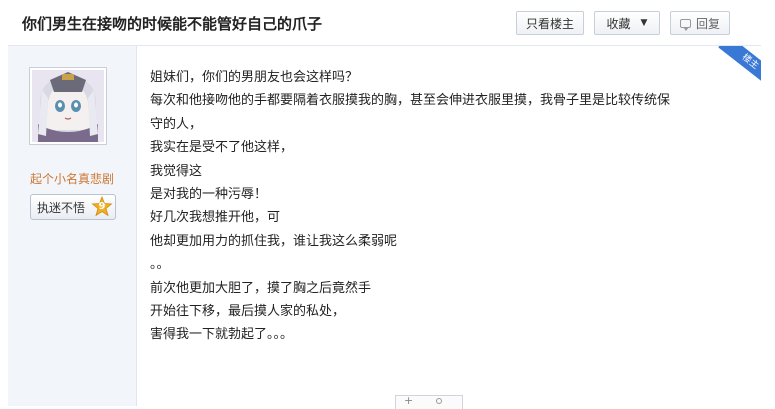 Image resolution: width=775 pixels, height=409 pixels. Describe the element at coordinates (384, 23) in the screenshot. I see `thread-header: 你们男生在接吻的时候能不能管好自己的爪子 只看楼主 收藏 ▼ 回复` at that location.